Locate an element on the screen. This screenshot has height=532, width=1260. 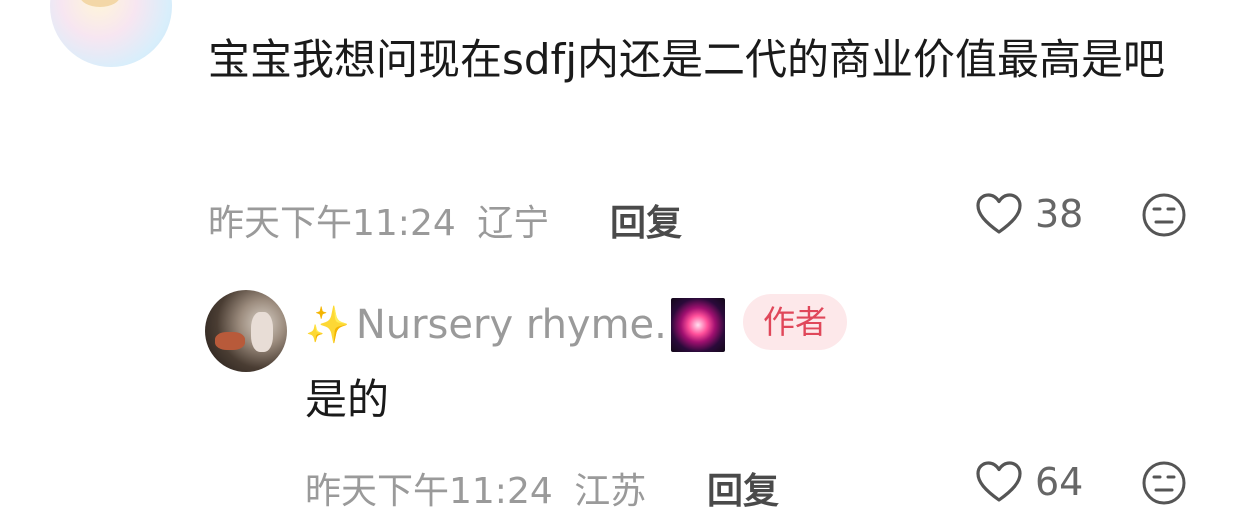
reply-like-button: 64 is located at coordinates (1029, 482).